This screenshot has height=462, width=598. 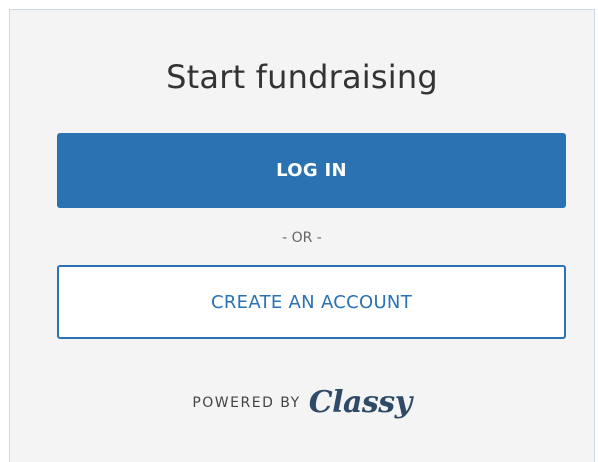 I want to click on powered-by-label: POWERED BY, so click(x=246, y=402).